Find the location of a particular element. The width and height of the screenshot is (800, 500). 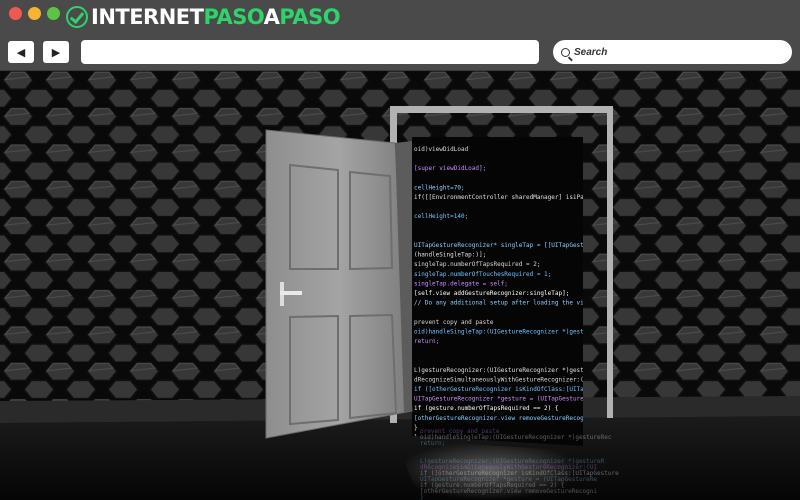

door-handle is located at coordinates (291, 293).